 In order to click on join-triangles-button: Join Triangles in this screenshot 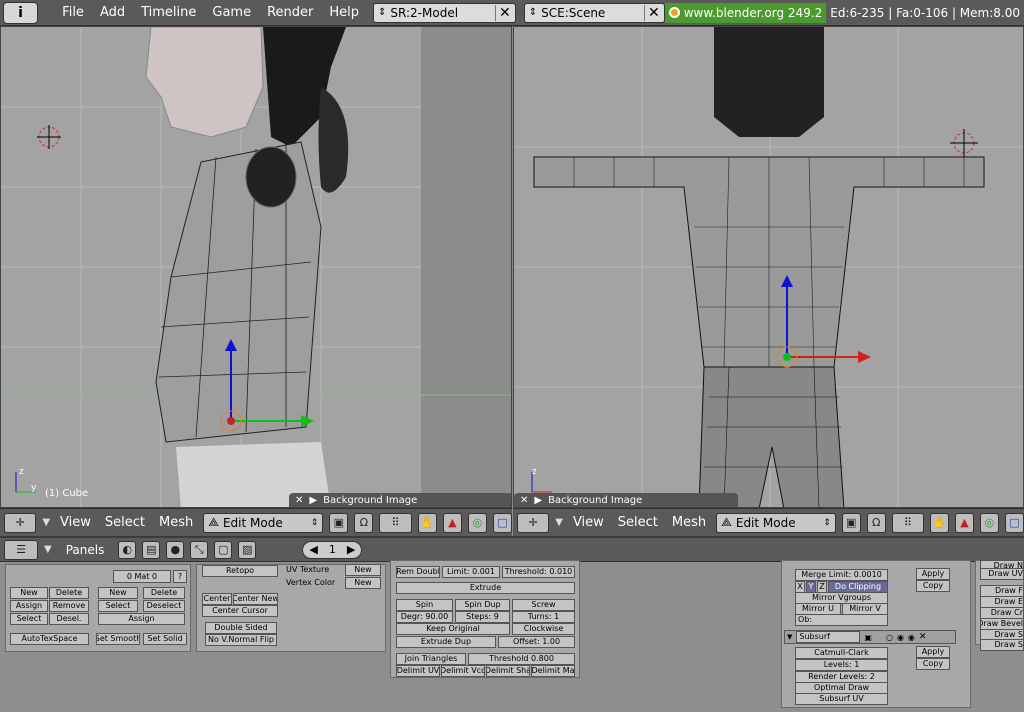, I will do `click(431, 659)`.